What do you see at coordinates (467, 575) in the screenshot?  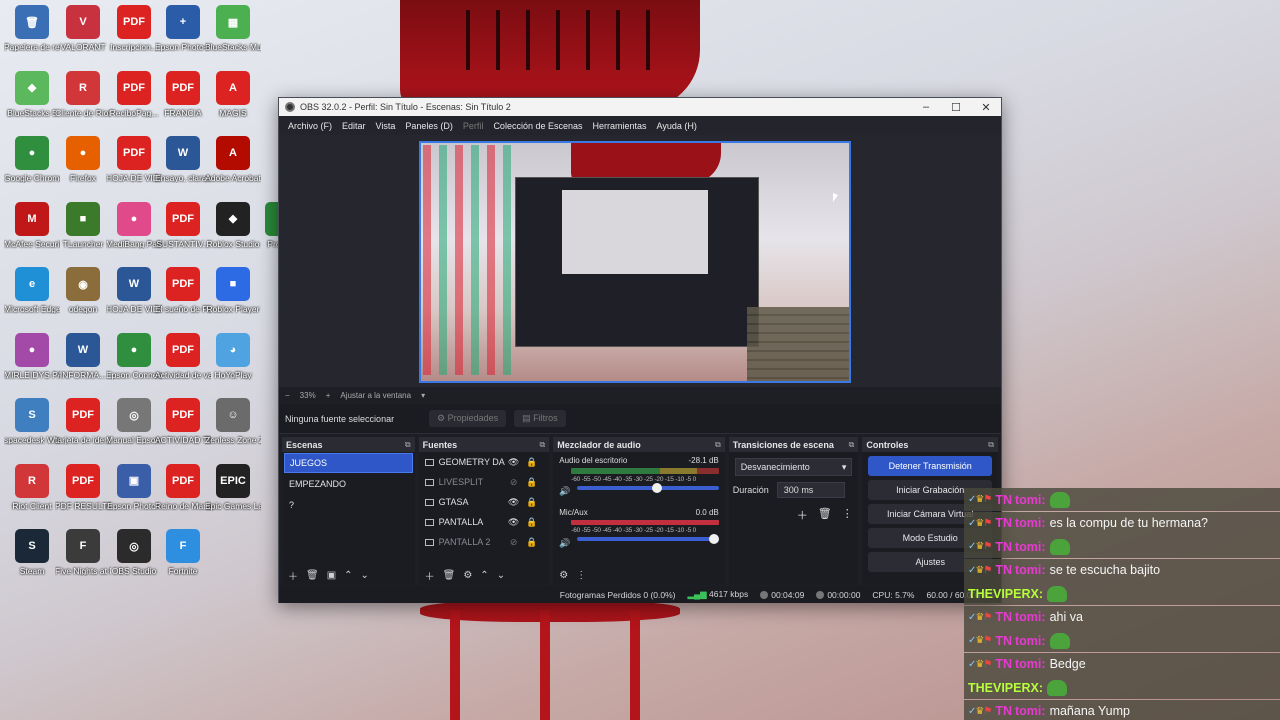 I see `source-settings-icon: ⚙` at bounding box center [467, 575].